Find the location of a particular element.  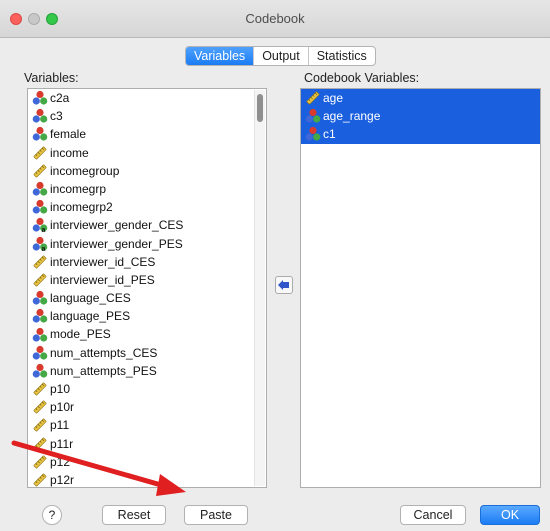

variables-list-scrollbar is located at coordinates (259, 288).